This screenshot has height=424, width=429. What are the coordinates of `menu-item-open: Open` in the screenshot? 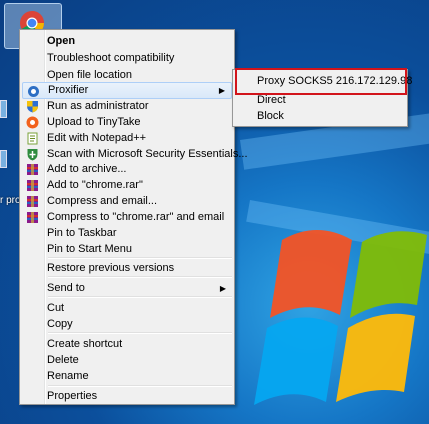 It's located at (127, 41).